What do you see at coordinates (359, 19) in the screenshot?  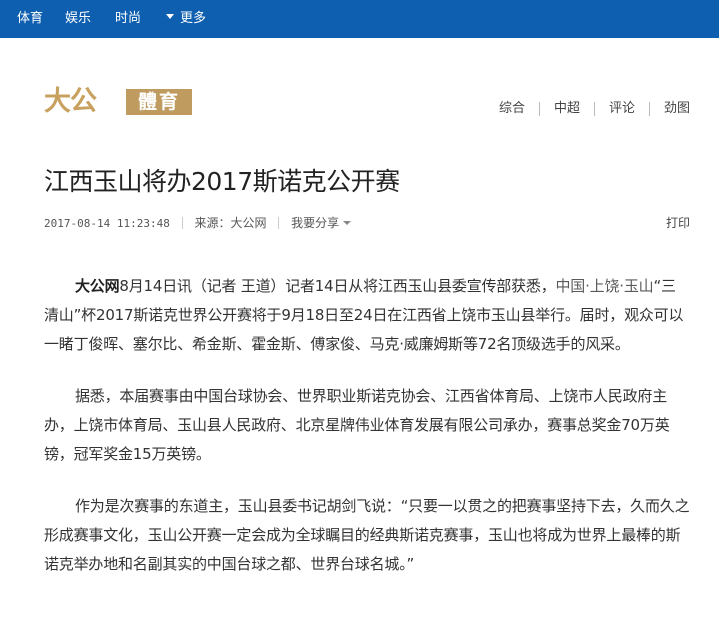 I see `top-navigation-bar: 体育 娱乐 时尚 更多` at bounding box center [359, 19].